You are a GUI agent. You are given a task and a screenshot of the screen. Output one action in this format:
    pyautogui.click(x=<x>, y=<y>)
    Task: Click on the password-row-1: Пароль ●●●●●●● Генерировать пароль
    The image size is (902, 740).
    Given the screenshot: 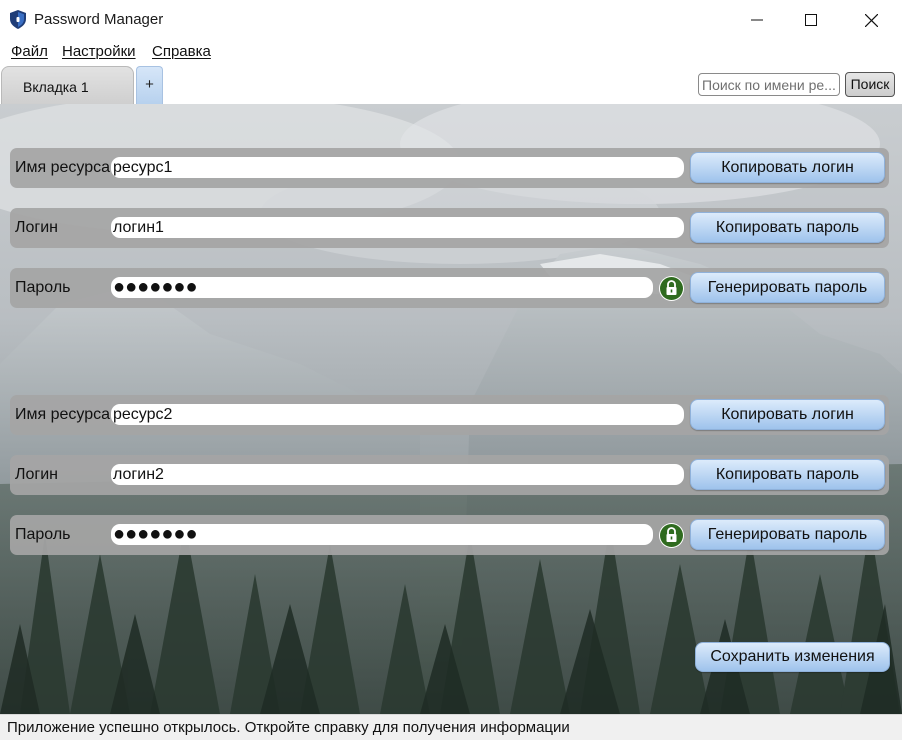 What is the action you would take?
    pyautogui.click(x=449, y=288)
    